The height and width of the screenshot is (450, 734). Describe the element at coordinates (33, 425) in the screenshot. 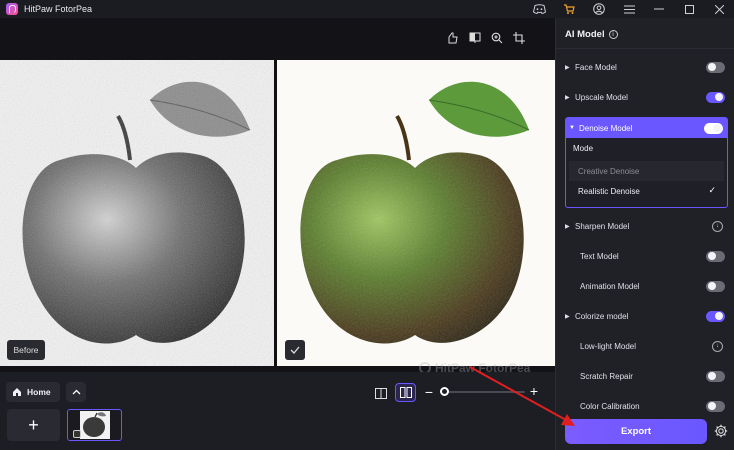

I see `add-image-button: +` at that location.